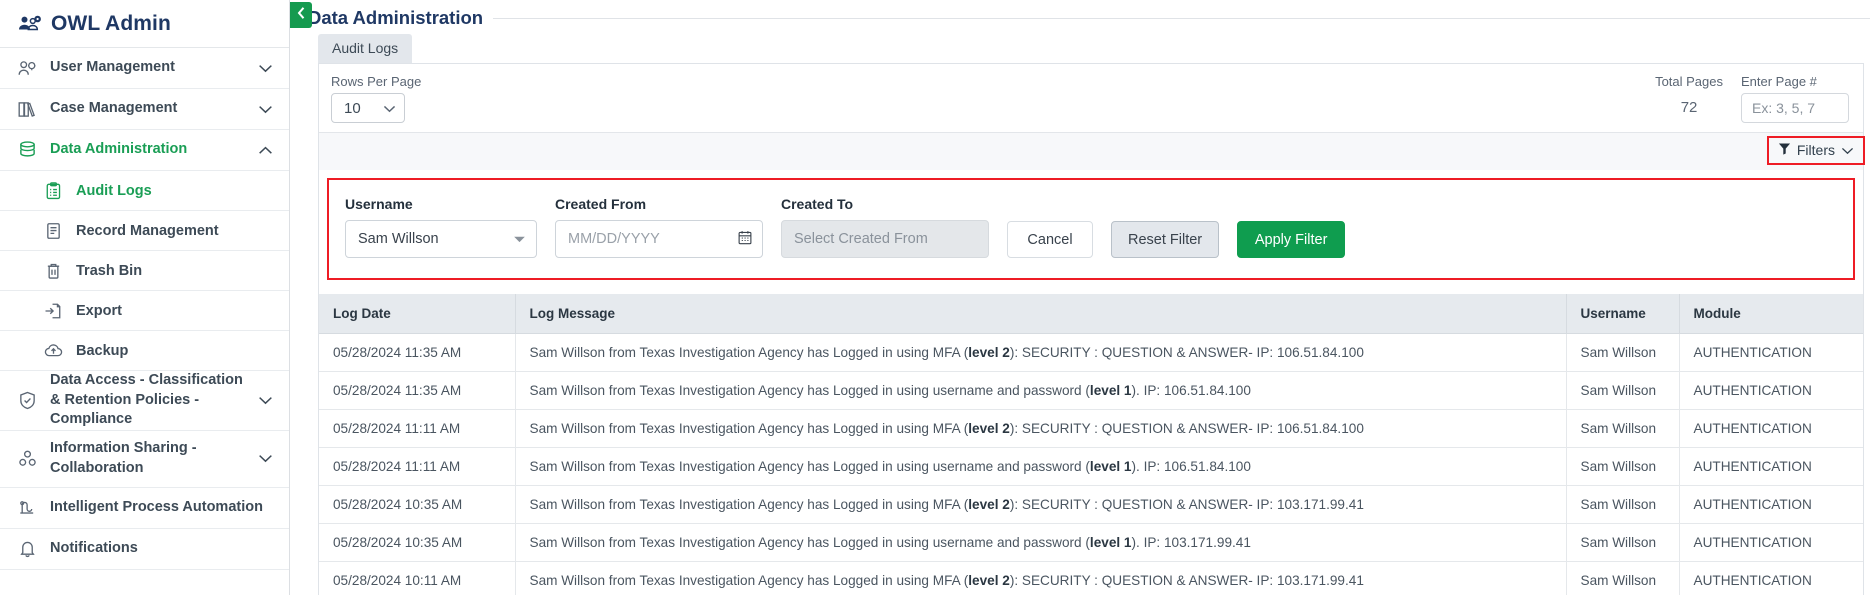  What do you see at coordinates (53, 271) in the screenshot?
I see `trash-icon` at bounding box center [53, 271].